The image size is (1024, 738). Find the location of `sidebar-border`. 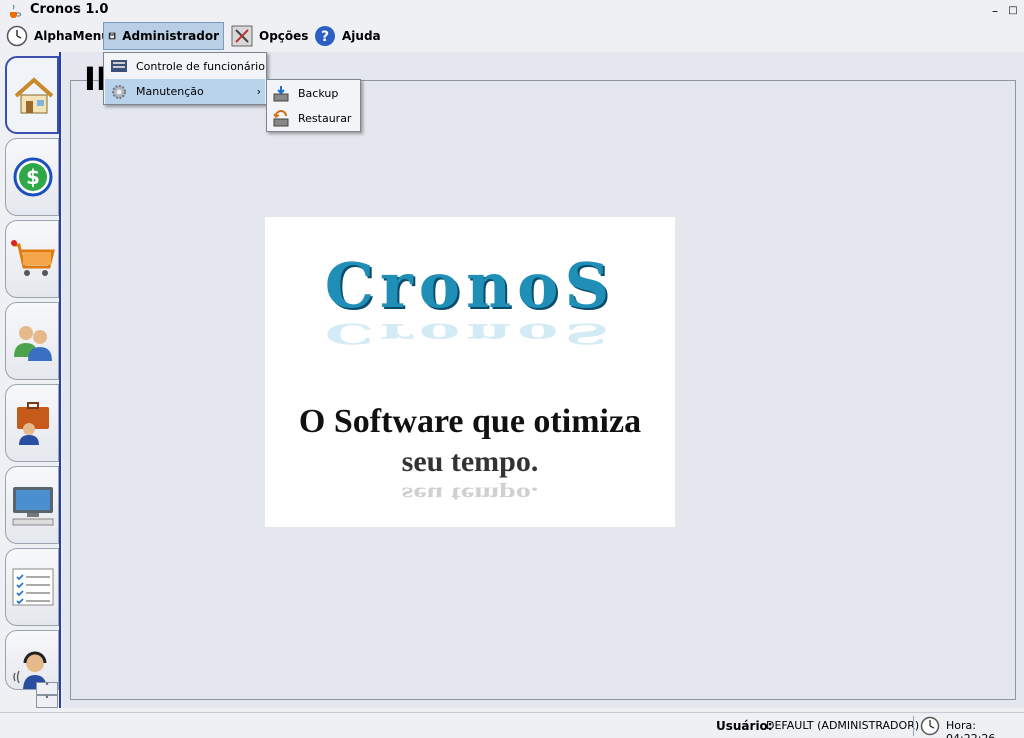

sidebar-border is located at coordinates (60, 380).